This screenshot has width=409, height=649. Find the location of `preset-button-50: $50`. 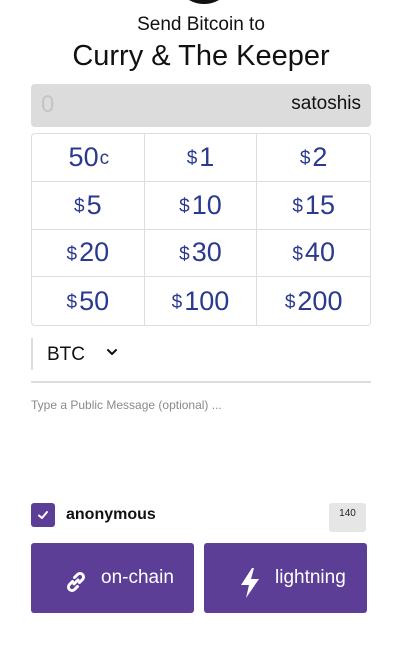

preset-button-50: $50 is located at coordinates (88, 301).